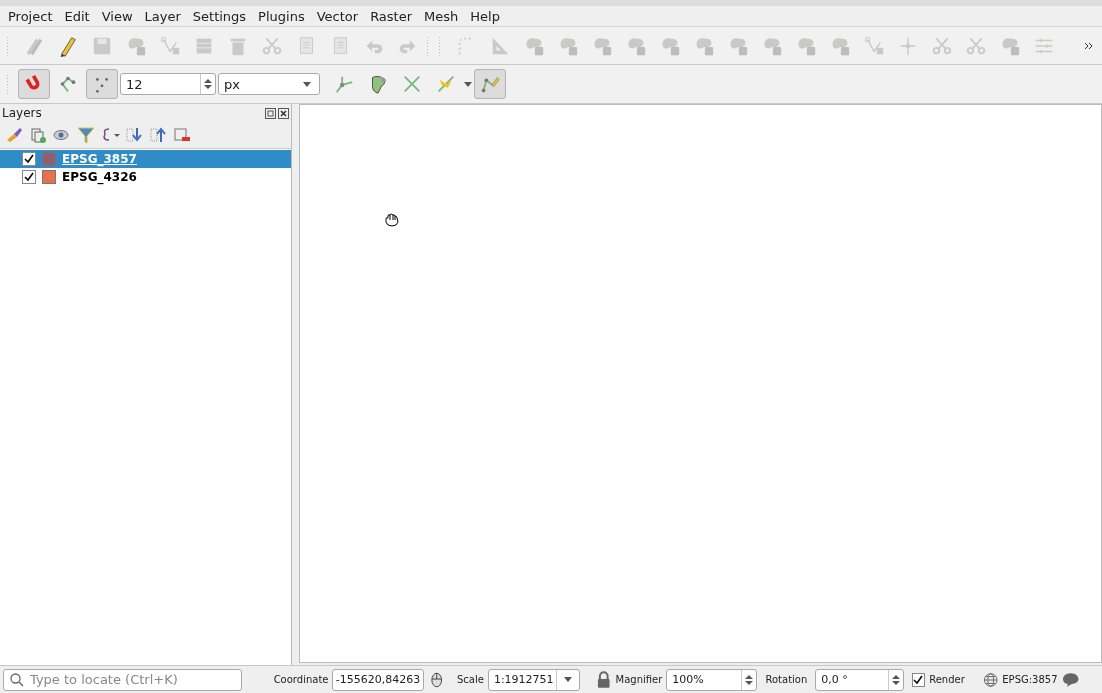 This screenshot has width=1102, height=693. Describe the element at coordinates (378, 679) in the screenshot. I see `coordinate-field: -155620,84263` at that location.